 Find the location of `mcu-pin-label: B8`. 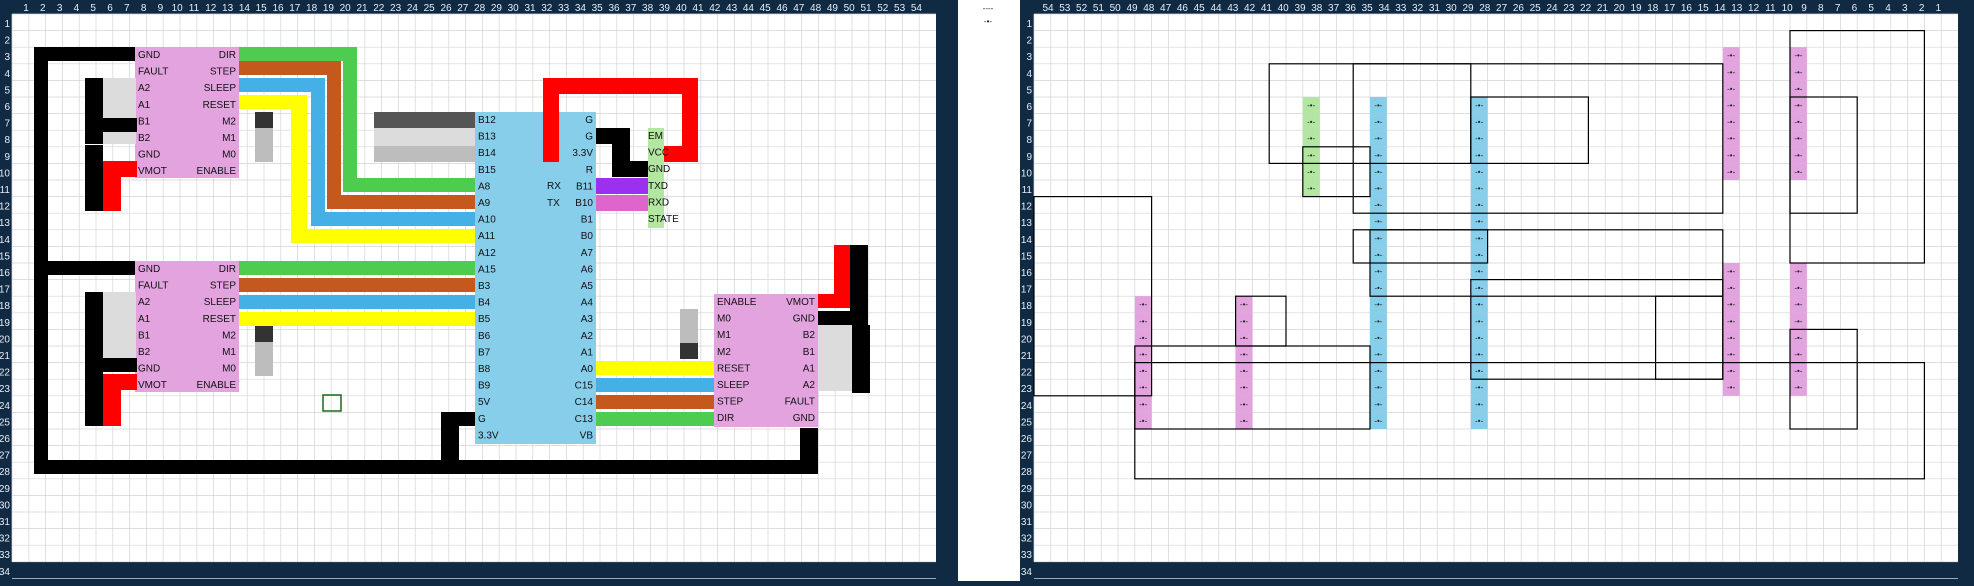

mcu-pin-label: B8 is located at coordinates (484, 369).